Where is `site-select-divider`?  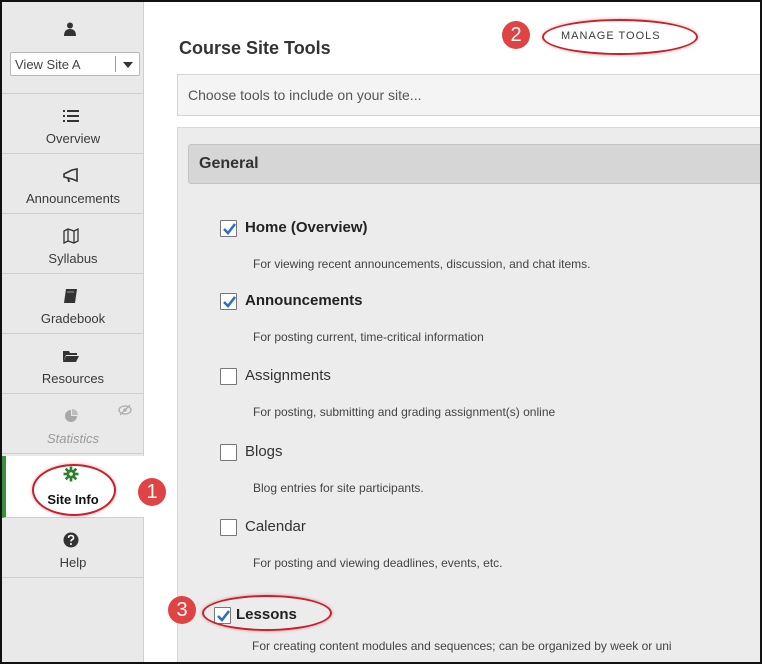 site-select-divider is located at coordinates (115, 64).